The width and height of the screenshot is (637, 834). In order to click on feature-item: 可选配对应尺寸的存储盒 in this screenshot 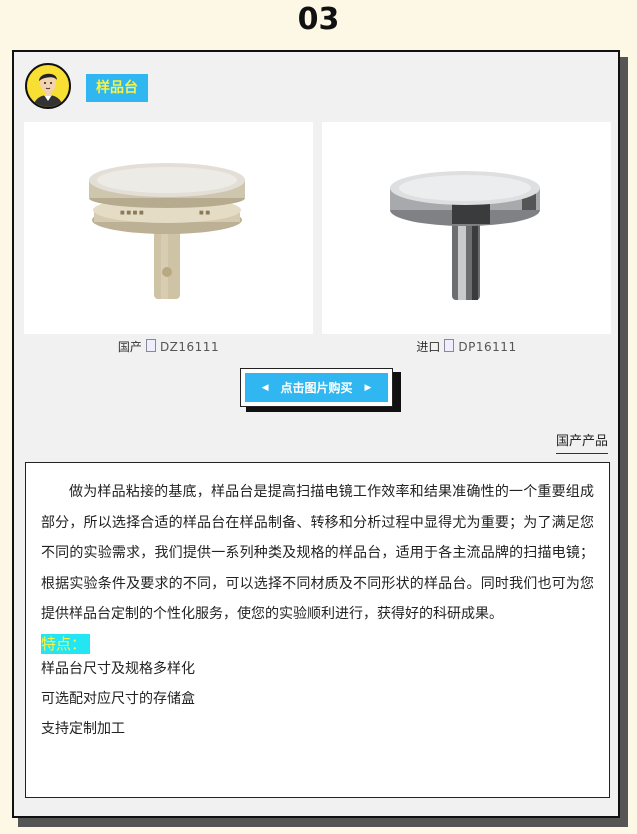, I will do `click(118, 698)`.